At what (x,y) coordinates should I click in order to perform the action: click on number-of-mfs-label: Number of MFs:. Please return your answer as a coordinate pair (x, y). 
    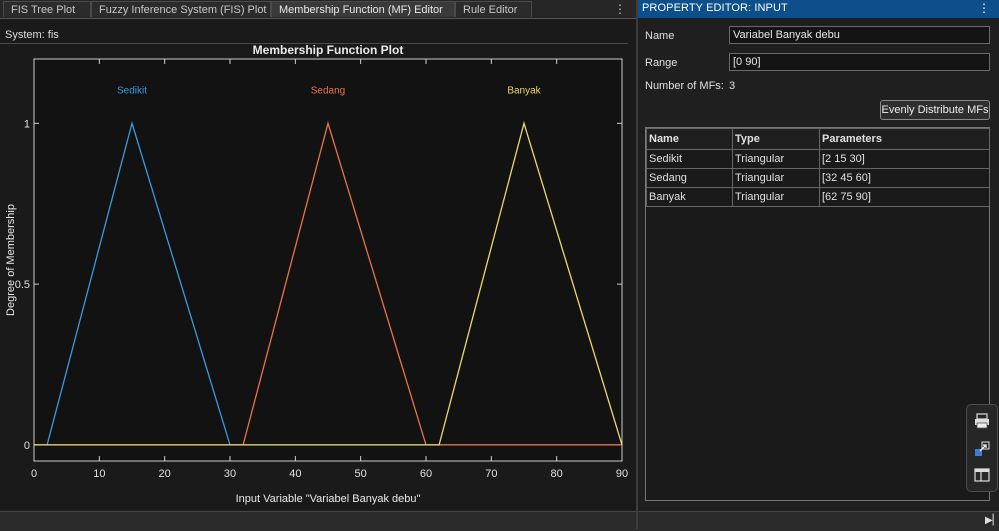
    Looking at the image, I should click on (684, 86).